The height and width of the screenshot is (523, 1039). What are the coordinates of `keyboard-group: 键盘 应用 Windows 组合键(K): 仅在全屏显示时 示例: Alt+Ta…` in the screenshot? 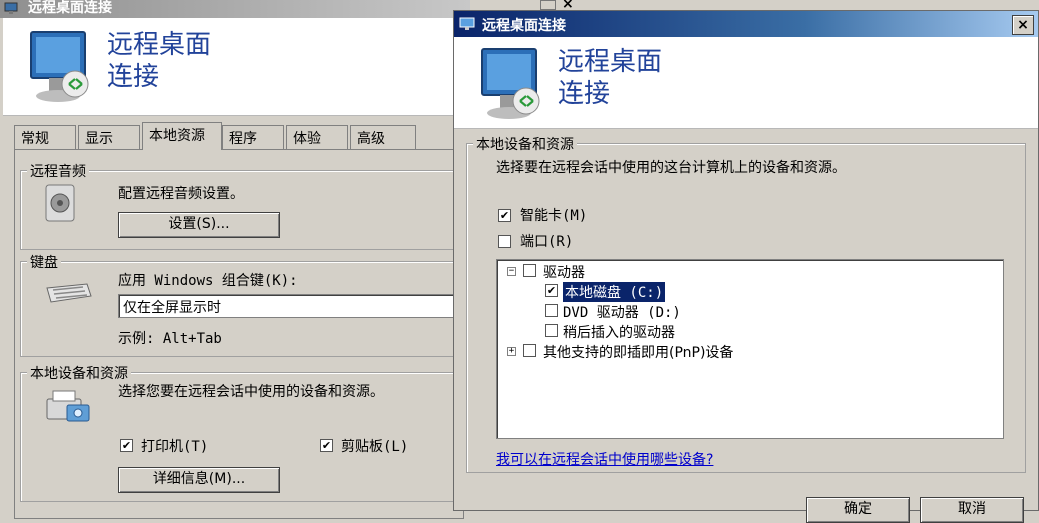 It's located at (240, 304).